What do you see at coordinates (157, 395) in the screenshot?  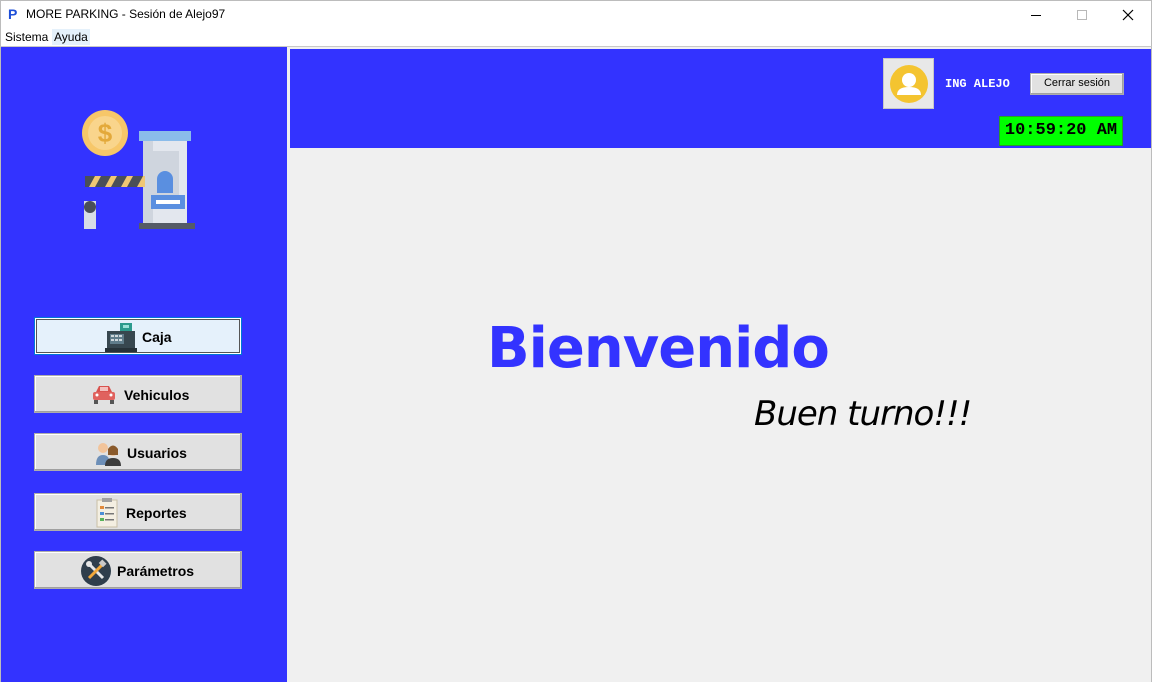 I see `sidebar-button-label: Vehiculos` at bounding box center [157, 395].